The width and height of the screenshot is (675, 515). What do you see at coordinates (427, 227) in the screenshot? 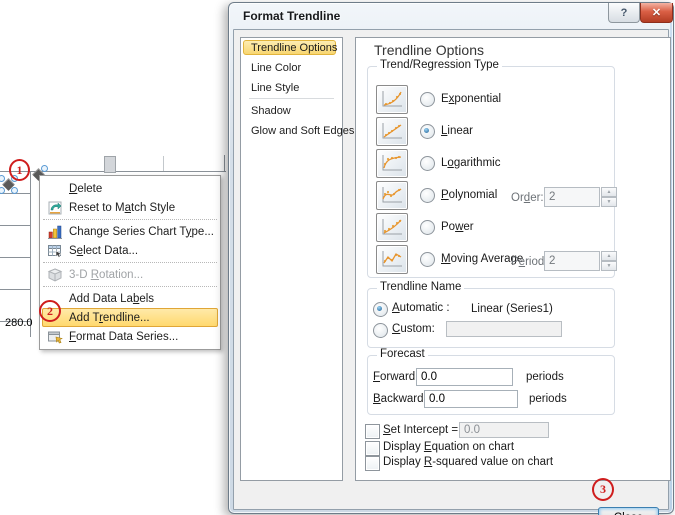
I see `radio-power` at bounding box center [427, 227].